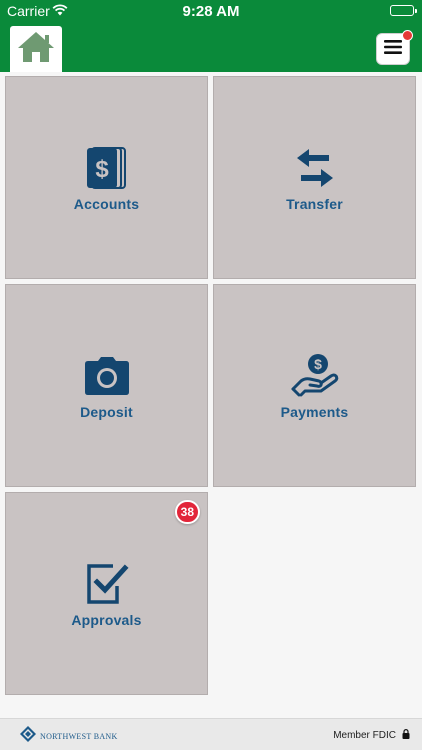 This screenshot has width=422, height=750. I want to click on deposit-label: Deposit, so click(106, 411).